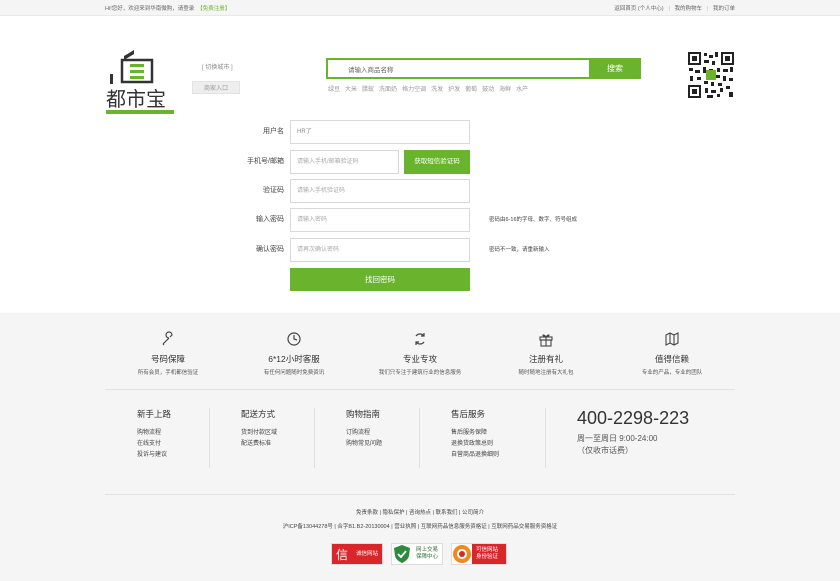 The image size is (840, 581). I want to click on top-links: 返回首页 (个人中心) | 我的购物车 | 我的订单, so click(674, 8).